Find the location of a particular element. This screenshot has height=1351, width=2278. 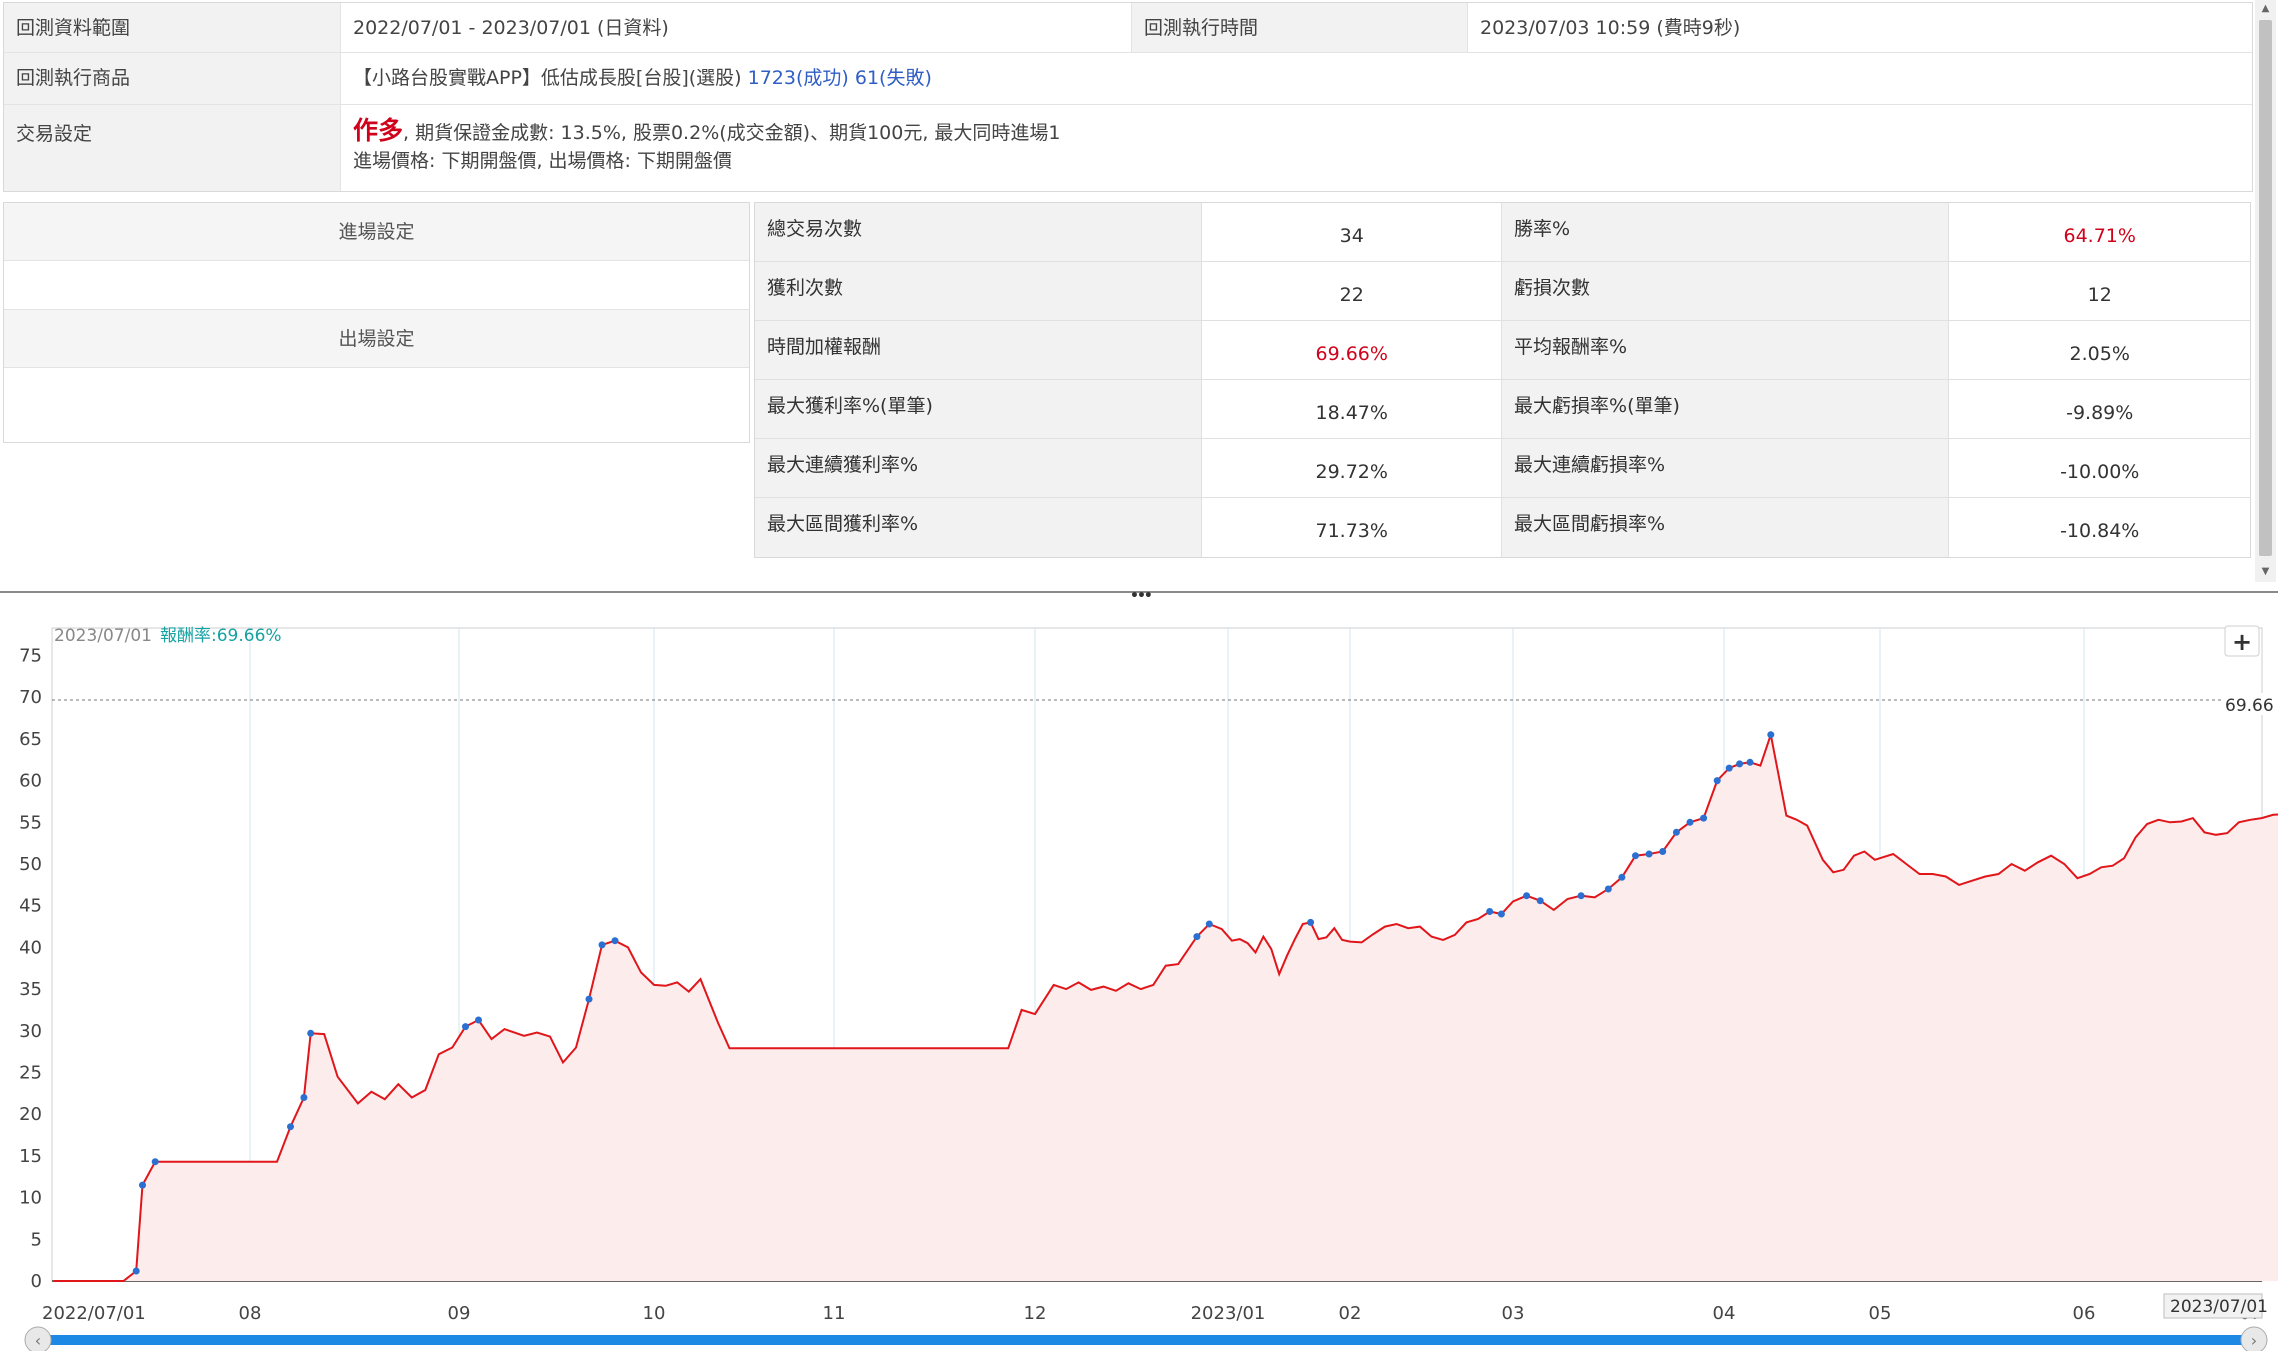

y-tick-label: 0 is located at coordinates (36, 1281).